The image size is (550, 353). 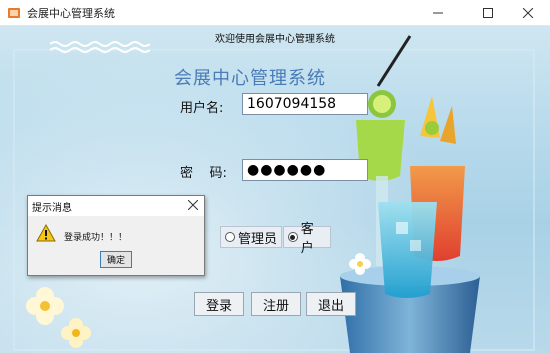 I want to click on login-button: 登录, so click(x=219, y=304).